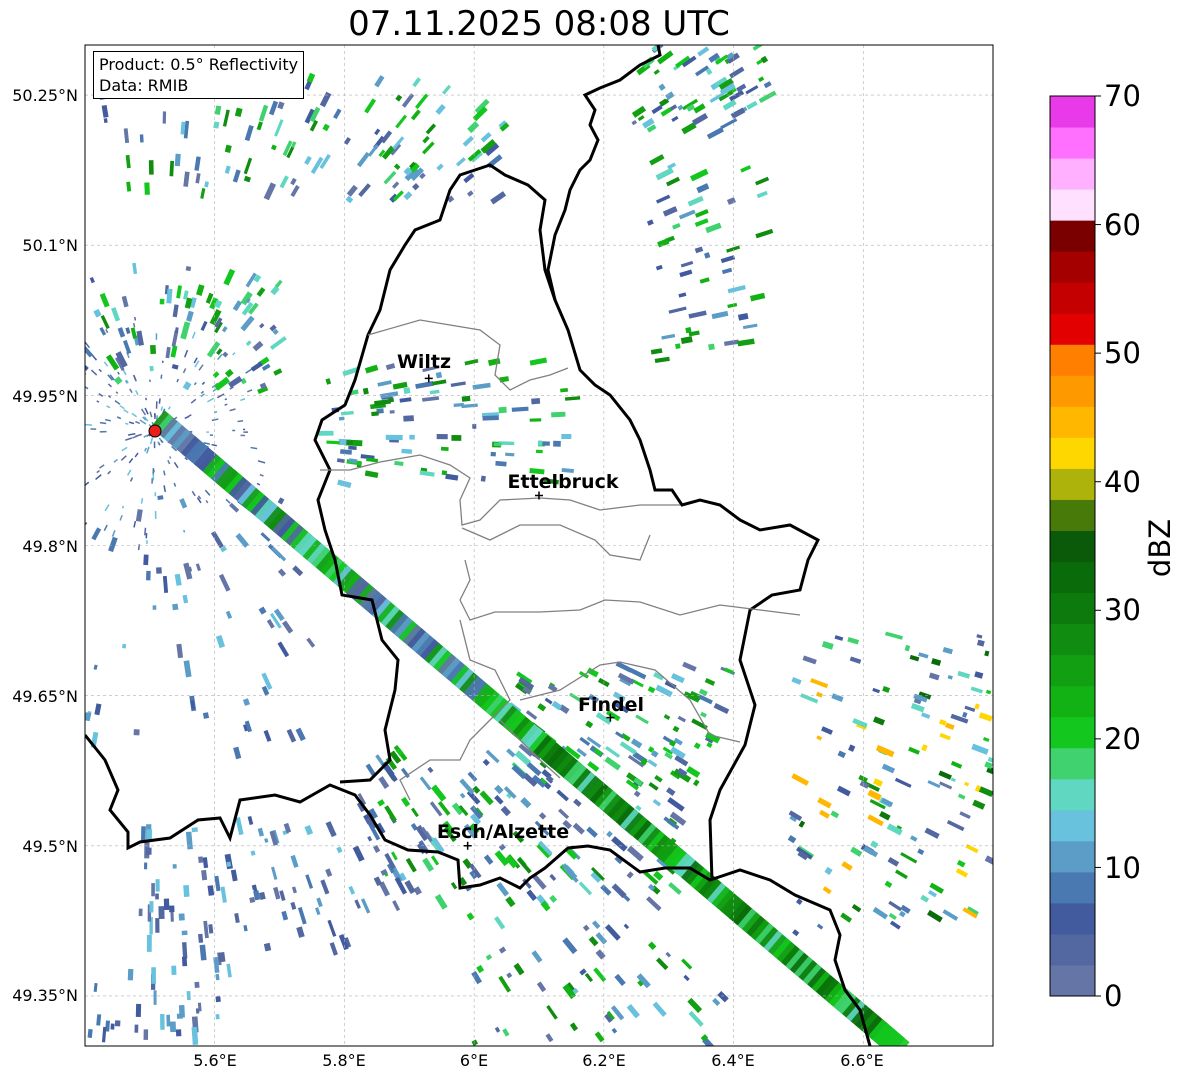 The width and height of the screenshot is (1184, 1081). Describe the element at coordinates (50, 846) in the screenshot. I see `lat-tick-label: 49.5°N` at that location.